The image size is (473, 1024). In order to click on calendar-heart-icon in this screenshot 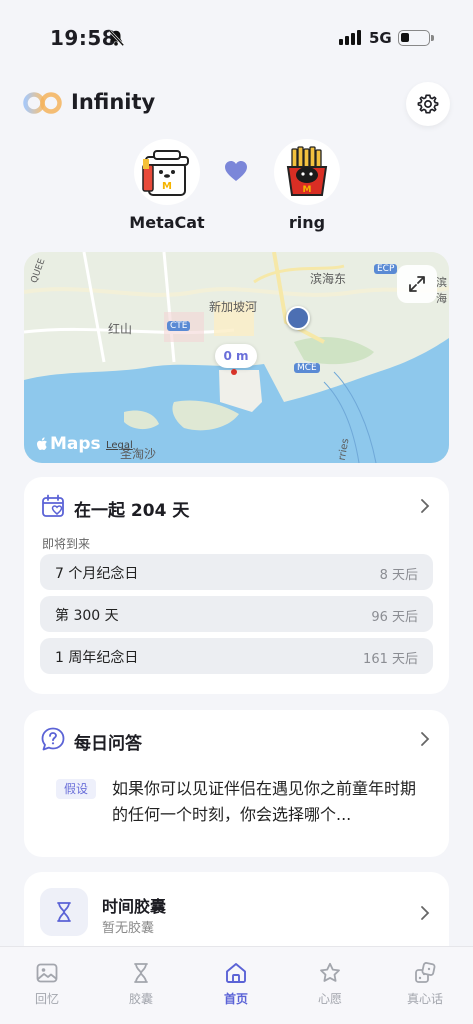, I will do `click(53, 505)`.